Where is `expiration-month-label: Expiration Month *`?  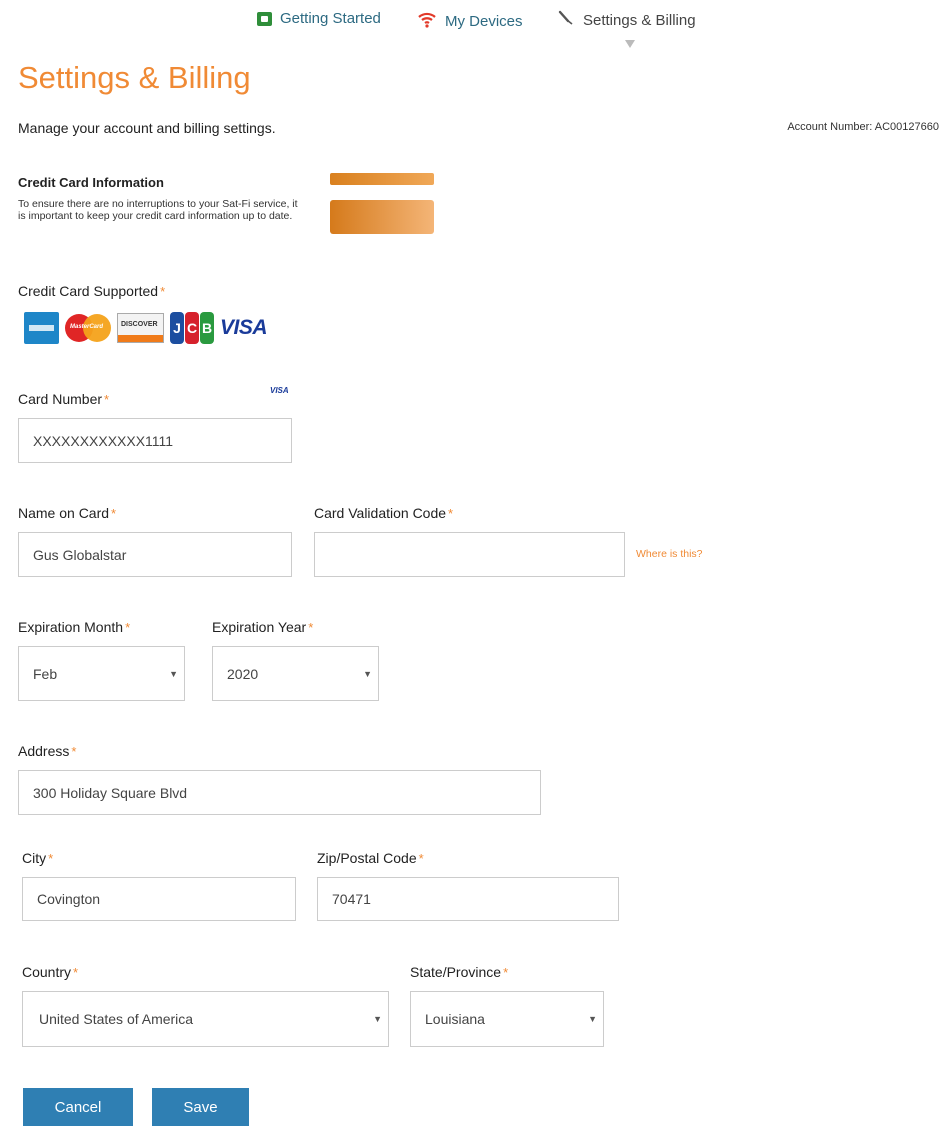 expiration-month-label: Expiration Month * is located at coordinates (74, 627).